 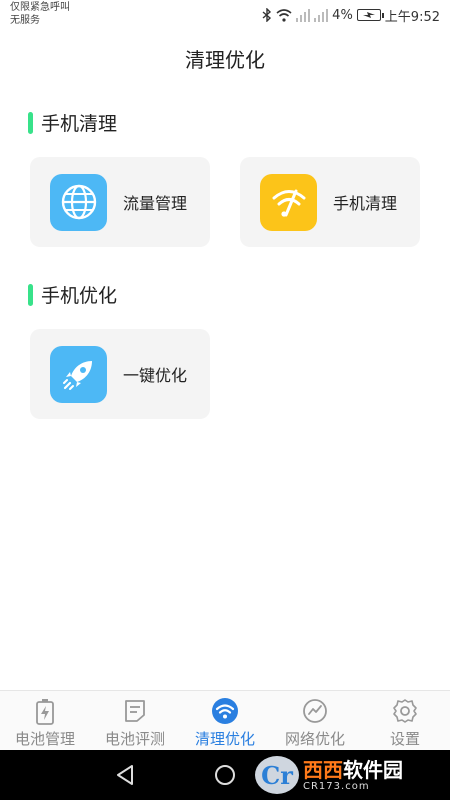 I want to click on gear-icon, so click(x=405, y=711).